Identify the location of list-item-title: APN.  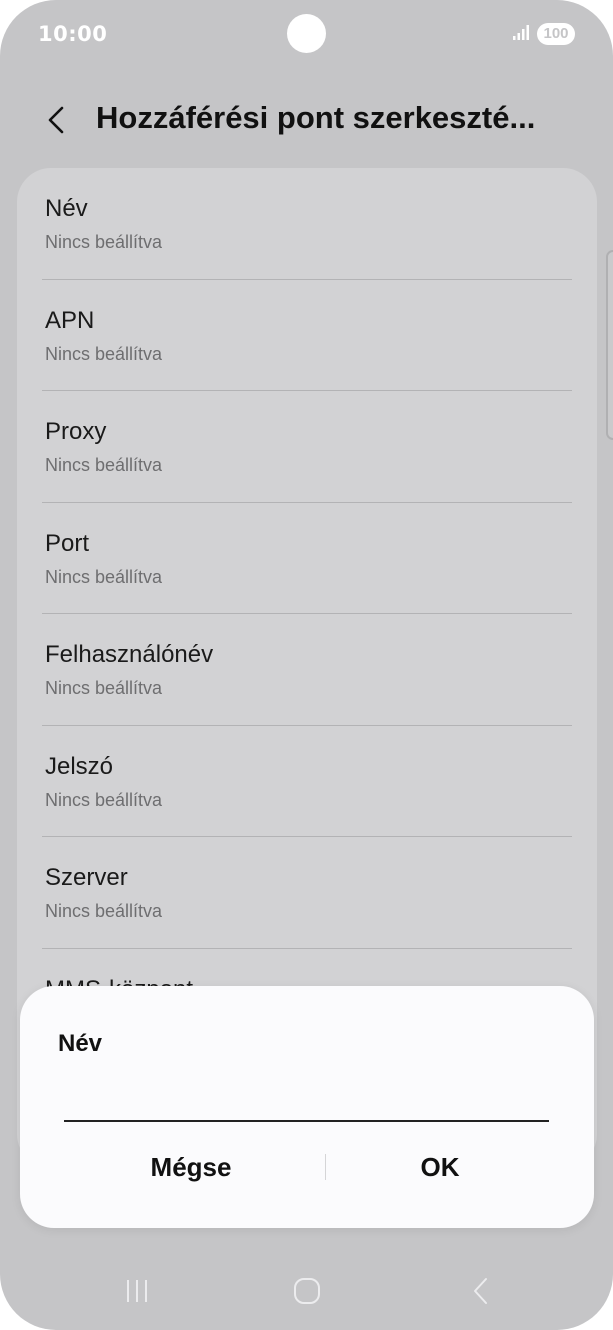
(70, 320).